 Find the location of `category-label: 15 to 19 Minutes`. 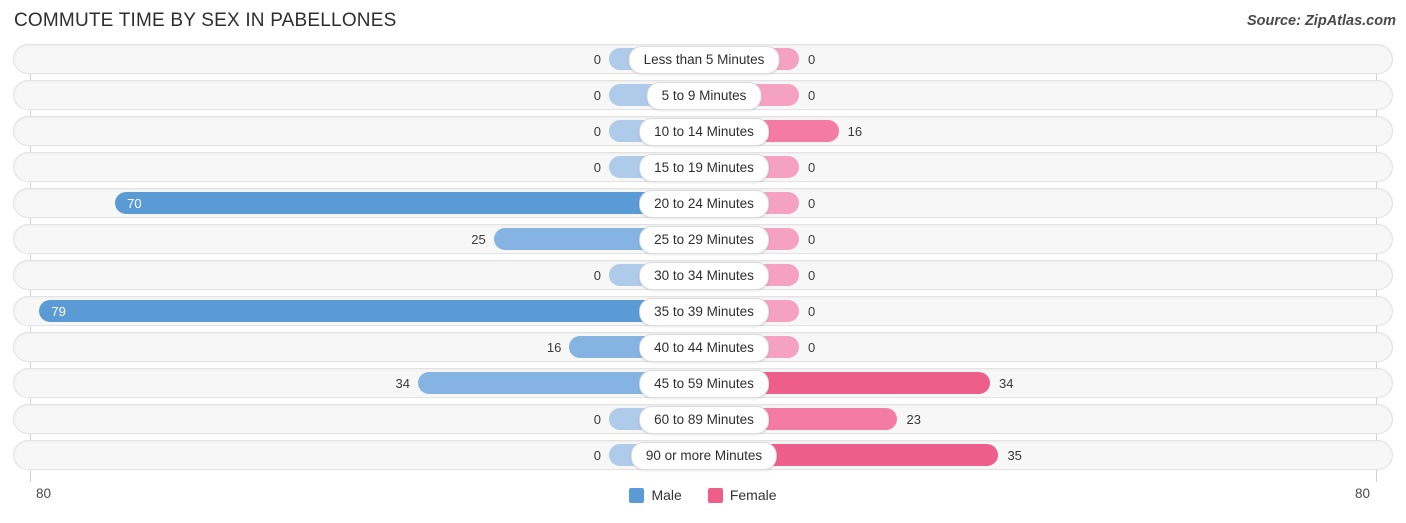

category-label: 15 to 19 Minutes is located at coordinates (704, 168).